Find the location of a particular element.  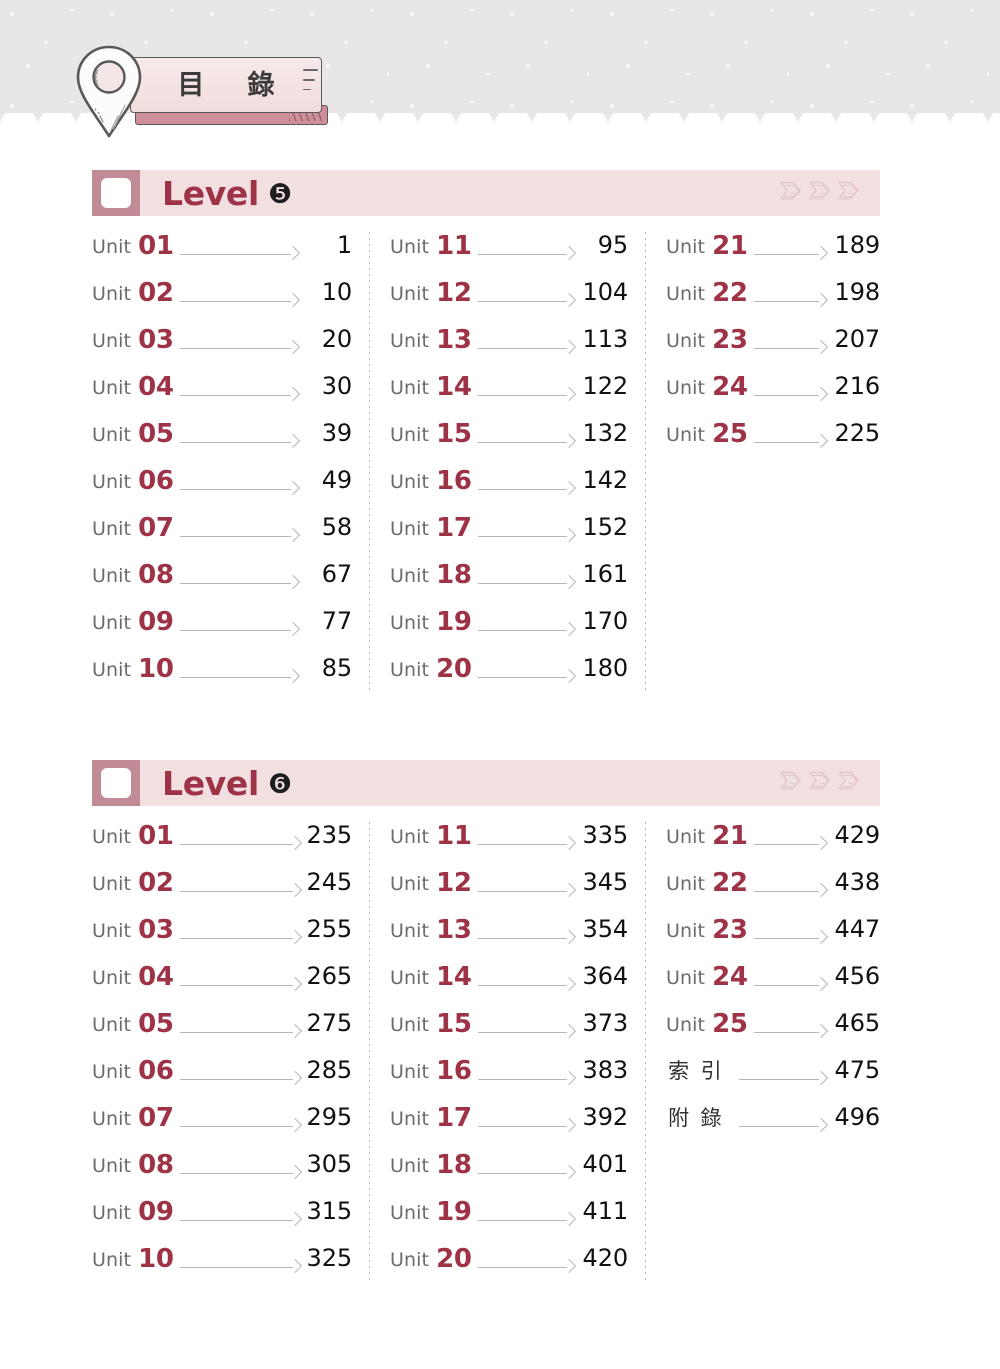

level-word: Level is located at coordinates (210, 193).